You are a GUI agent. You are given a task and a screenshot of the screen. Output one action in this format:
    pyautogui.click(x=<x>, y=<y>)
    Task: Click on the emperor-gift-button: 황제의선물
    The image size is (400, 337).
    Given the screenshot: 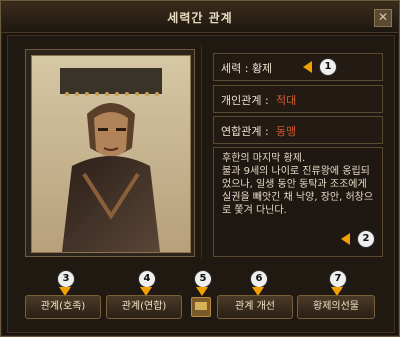 What is the action you would take?
    pyautogui.click(x=336, y=307)
    